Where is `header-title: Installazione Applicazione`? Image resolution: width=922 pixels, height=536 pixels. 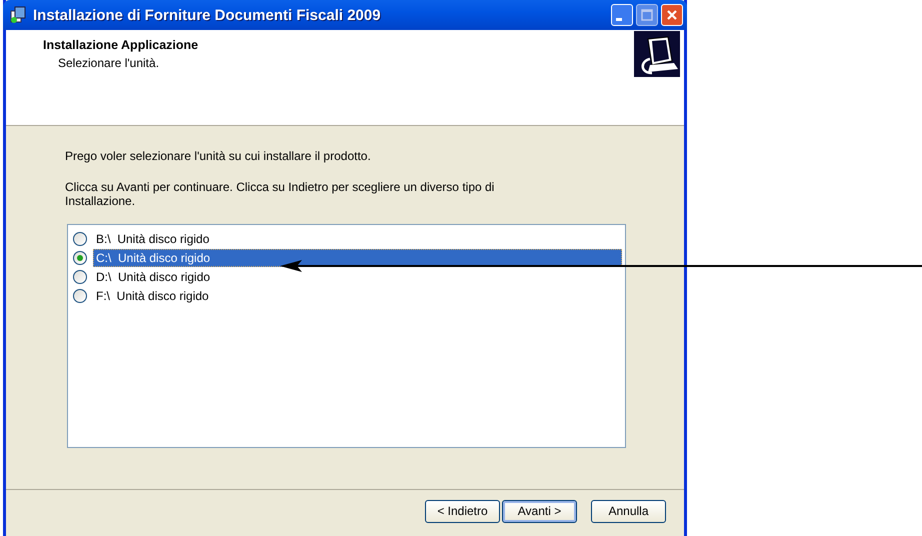 header-title: Installazione Applicazione is located at coordinates (120, 45).